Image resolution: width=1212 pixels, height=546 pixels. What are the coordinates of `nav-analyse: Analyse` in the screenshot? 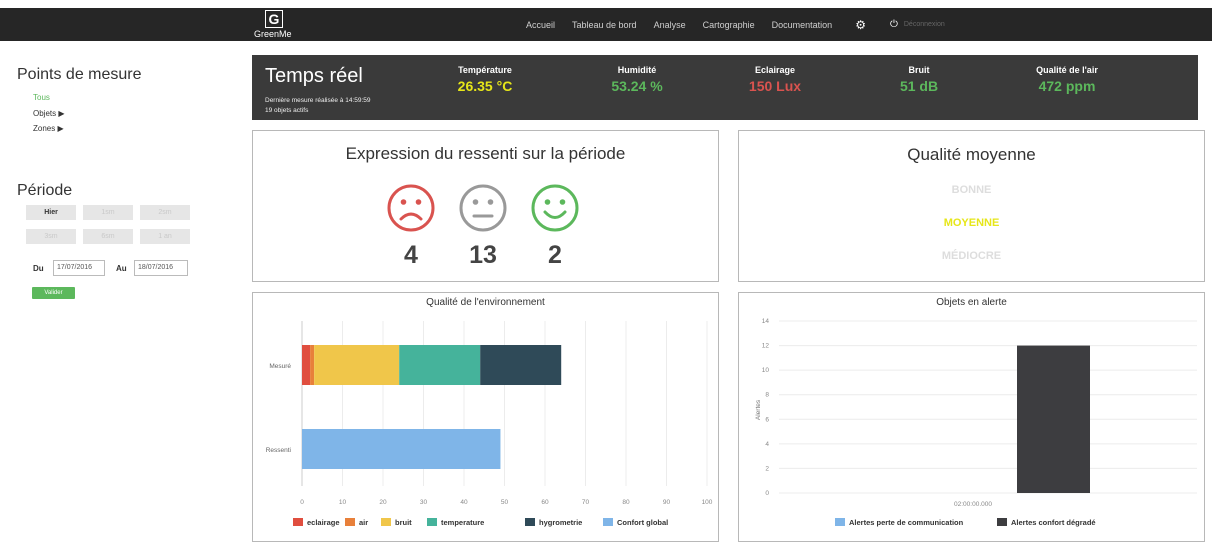 It's located at (670, 25).